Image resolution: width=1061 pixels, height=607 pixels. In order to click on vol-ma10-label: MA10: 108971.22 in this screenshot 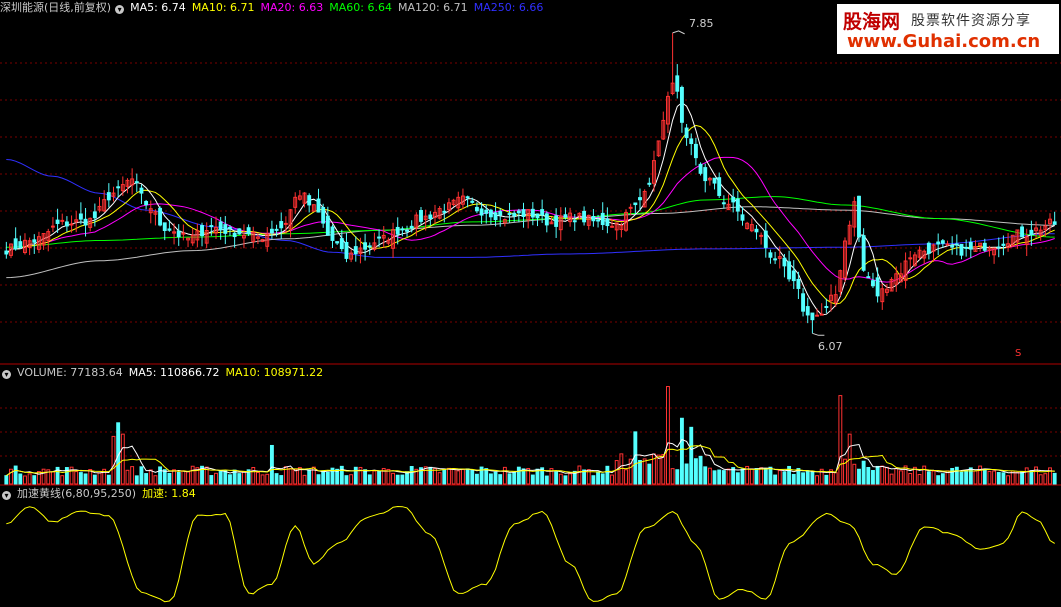, I will do `click(274, 372)`.